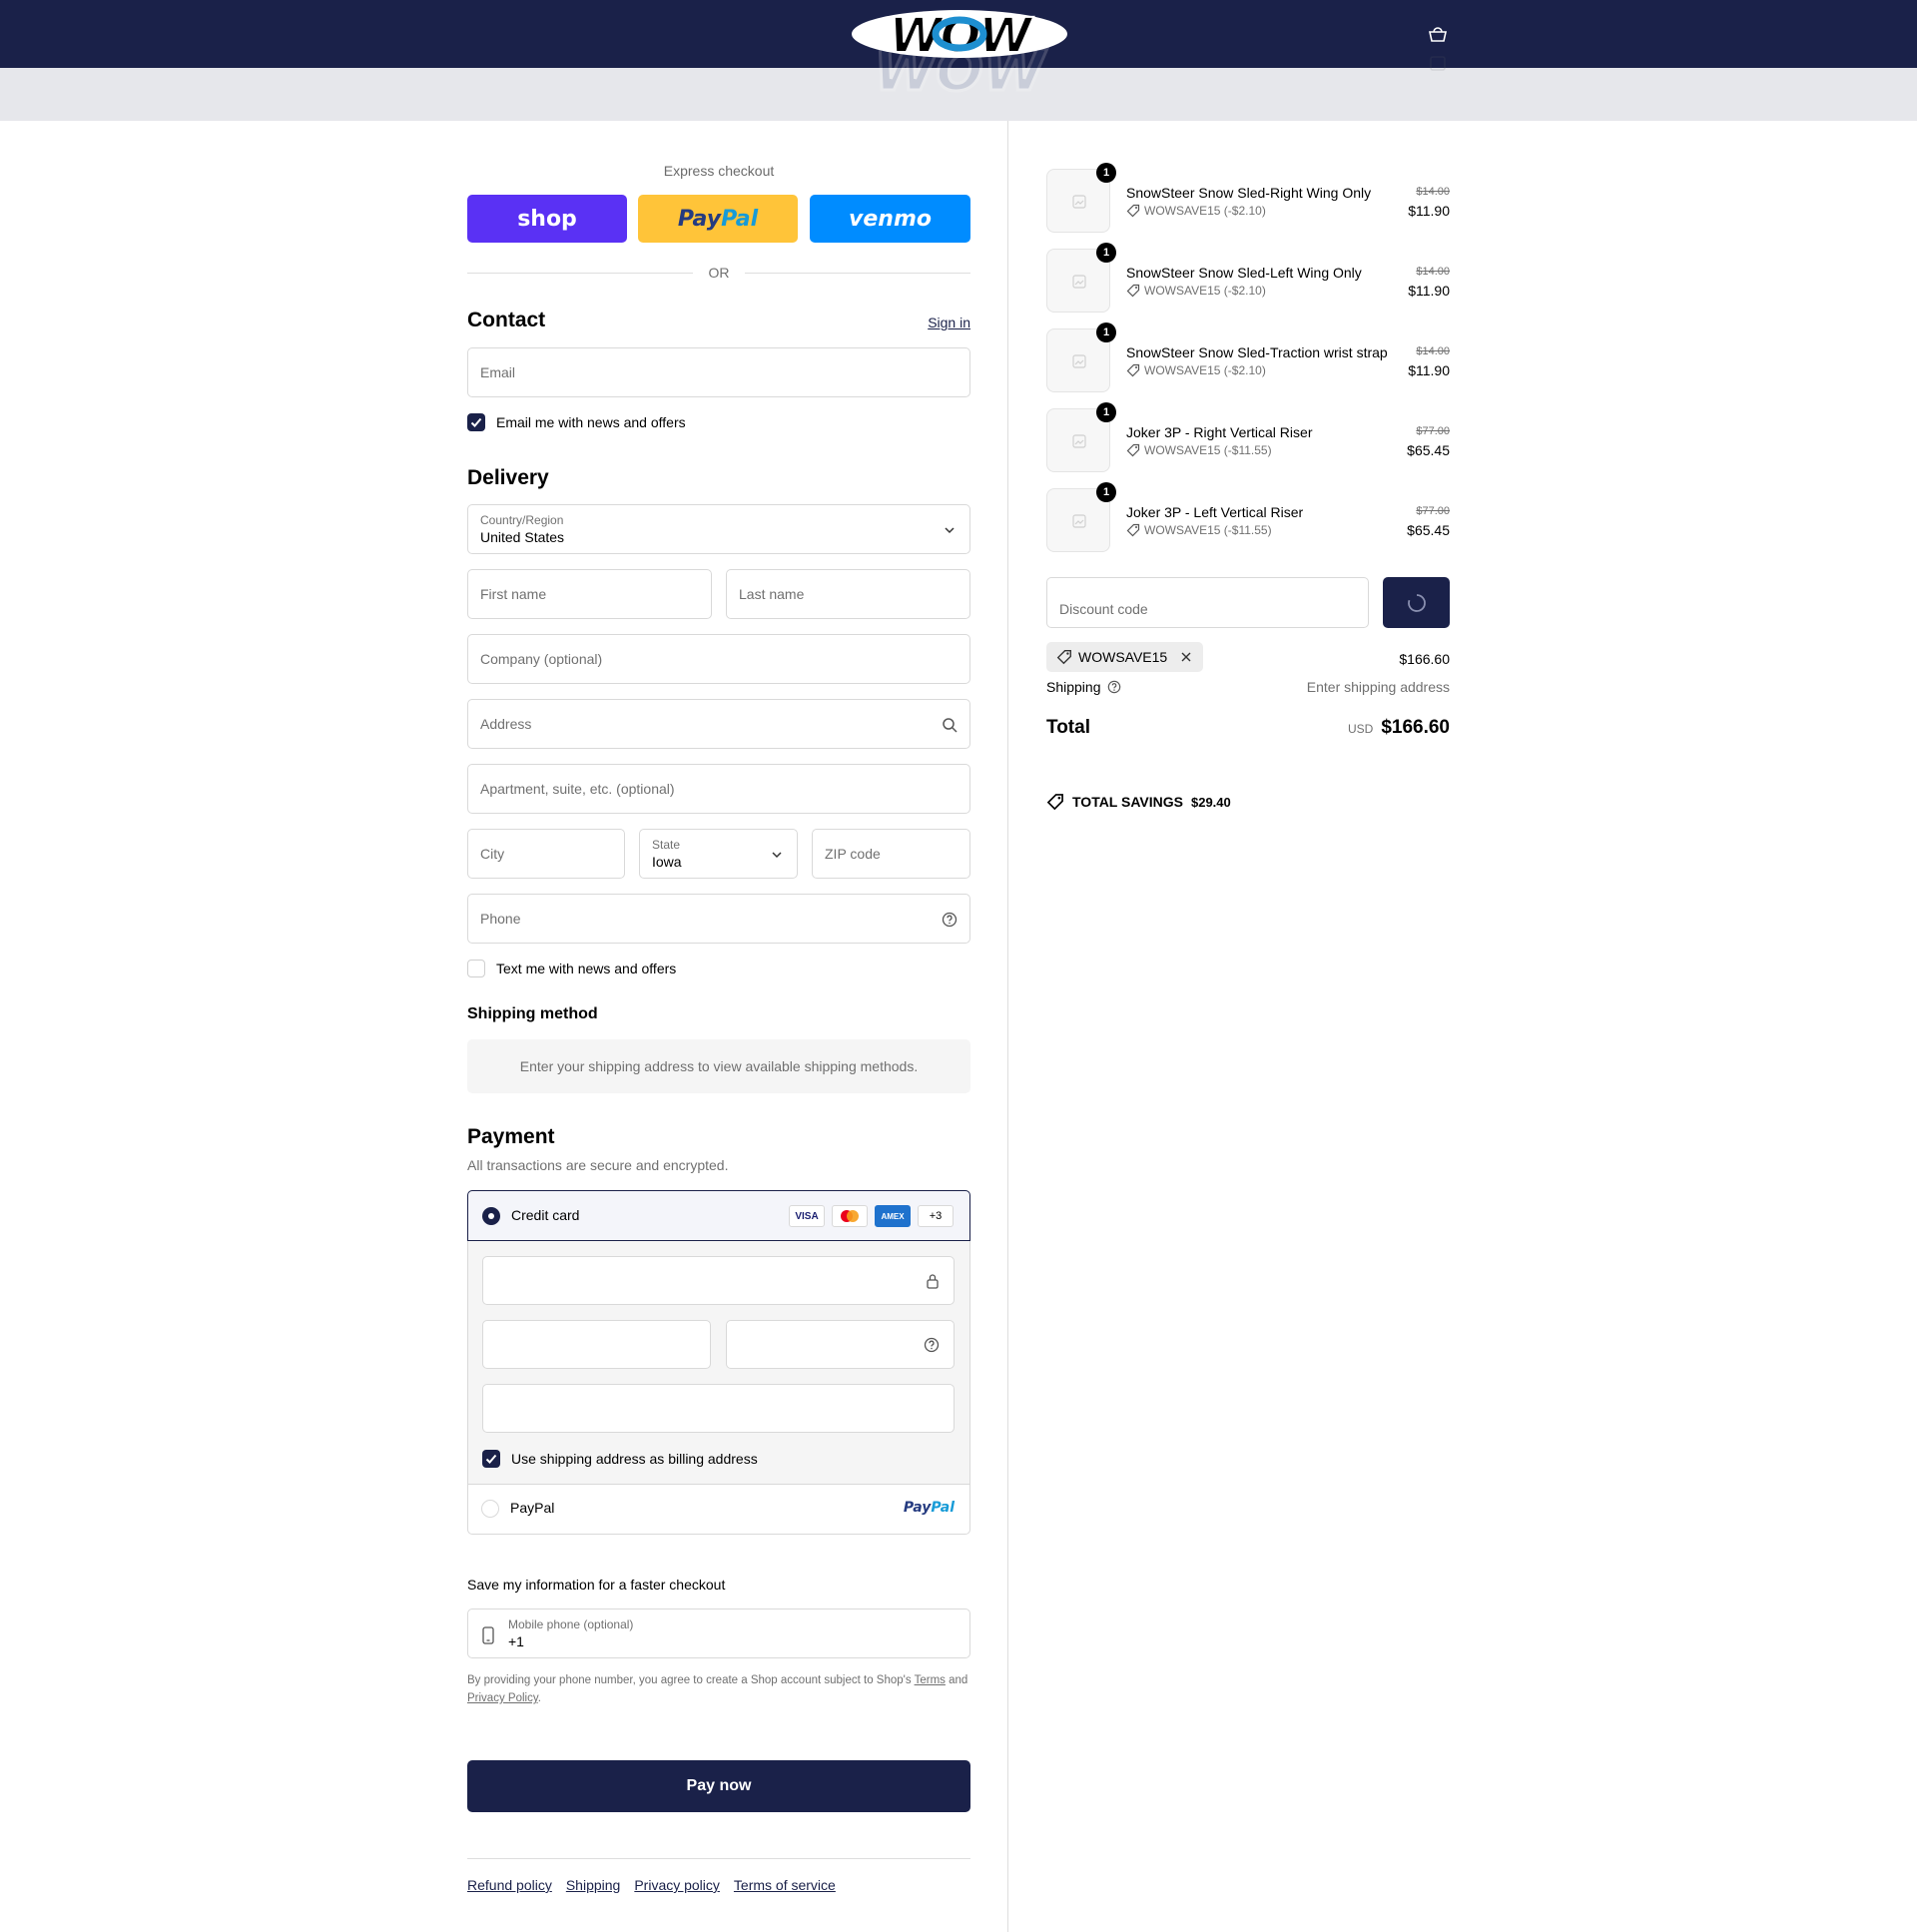 The width and height of the screenshot is (1917, 1932). Describe the element at coordinates (491, 1216) in the screenshot. I see `credit-card-radio` at that location.